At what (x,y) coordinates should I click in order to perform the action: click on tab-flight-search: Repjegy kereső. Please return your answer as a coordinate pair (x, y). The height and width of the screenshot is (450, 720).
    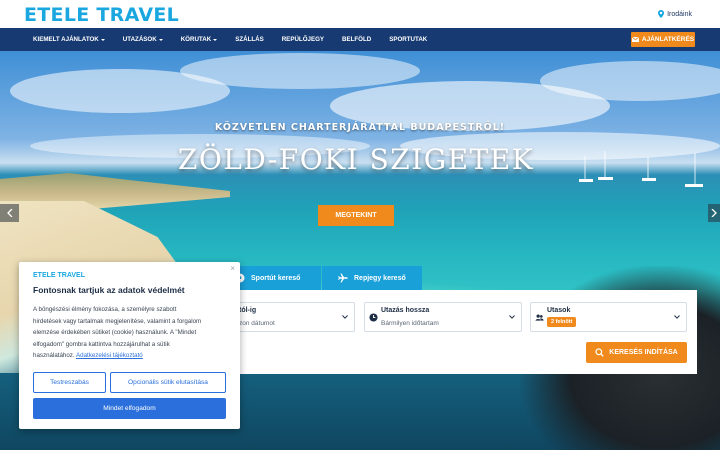
    Looking at the image, I should click on (372, 278).